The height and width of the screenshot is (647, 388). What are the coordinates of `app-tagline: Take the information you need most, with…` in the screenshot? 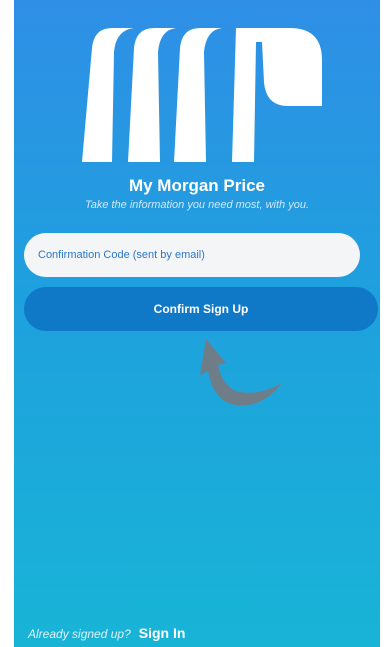 It's located at (197, 205).